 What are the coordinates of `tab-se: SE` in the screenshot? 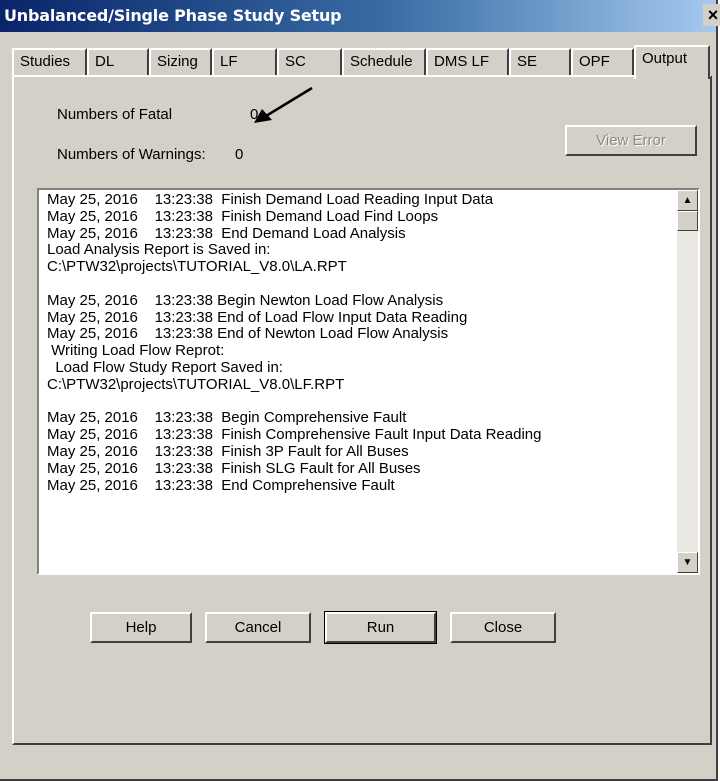 It's located at (540, 62).